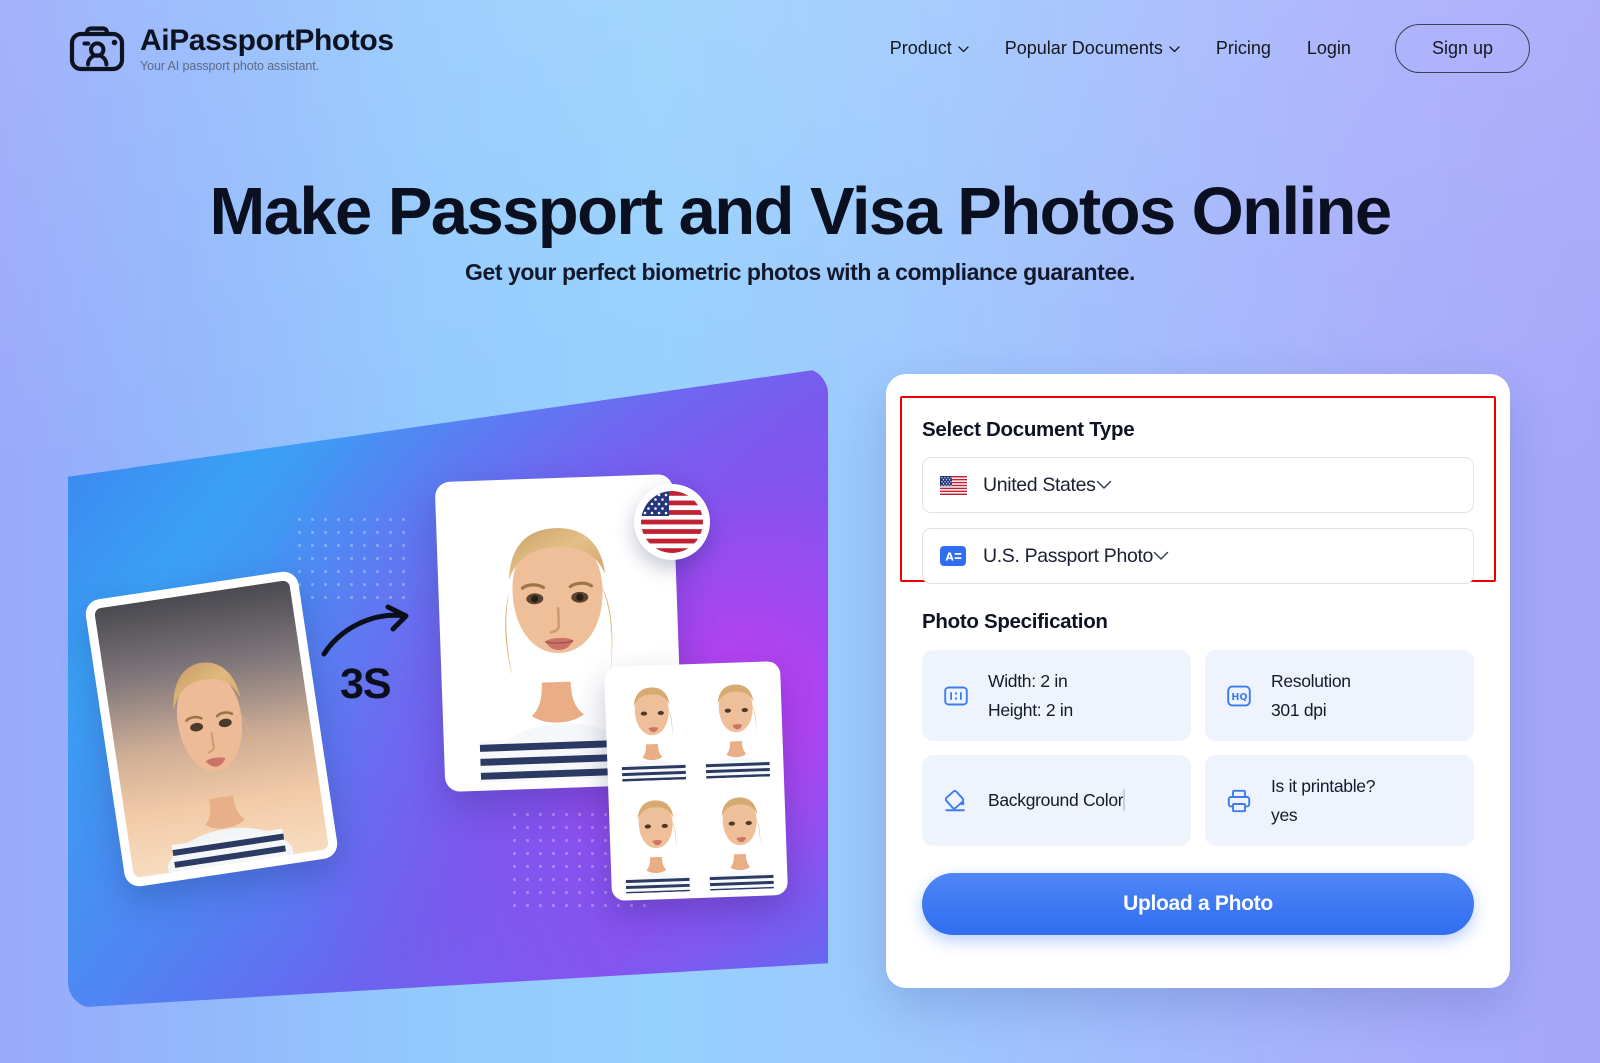 This screenshot has height=1063, width=1600. What do you see at coordinates (1323, 800) in the screenshot?
I see `spec-card-text: Is it printable? yes` at bounding box center [1323, 800].